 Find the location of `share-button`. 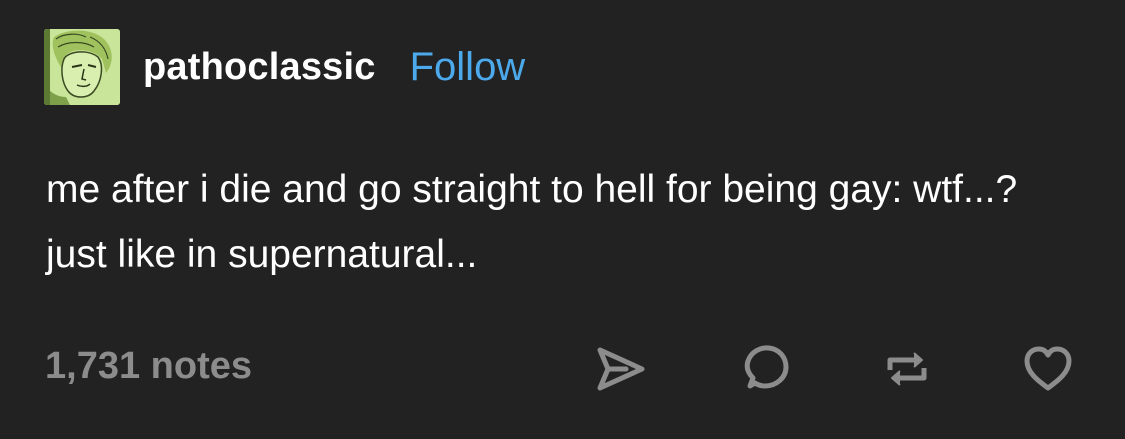

share-button is located at coordinates (621, 369).